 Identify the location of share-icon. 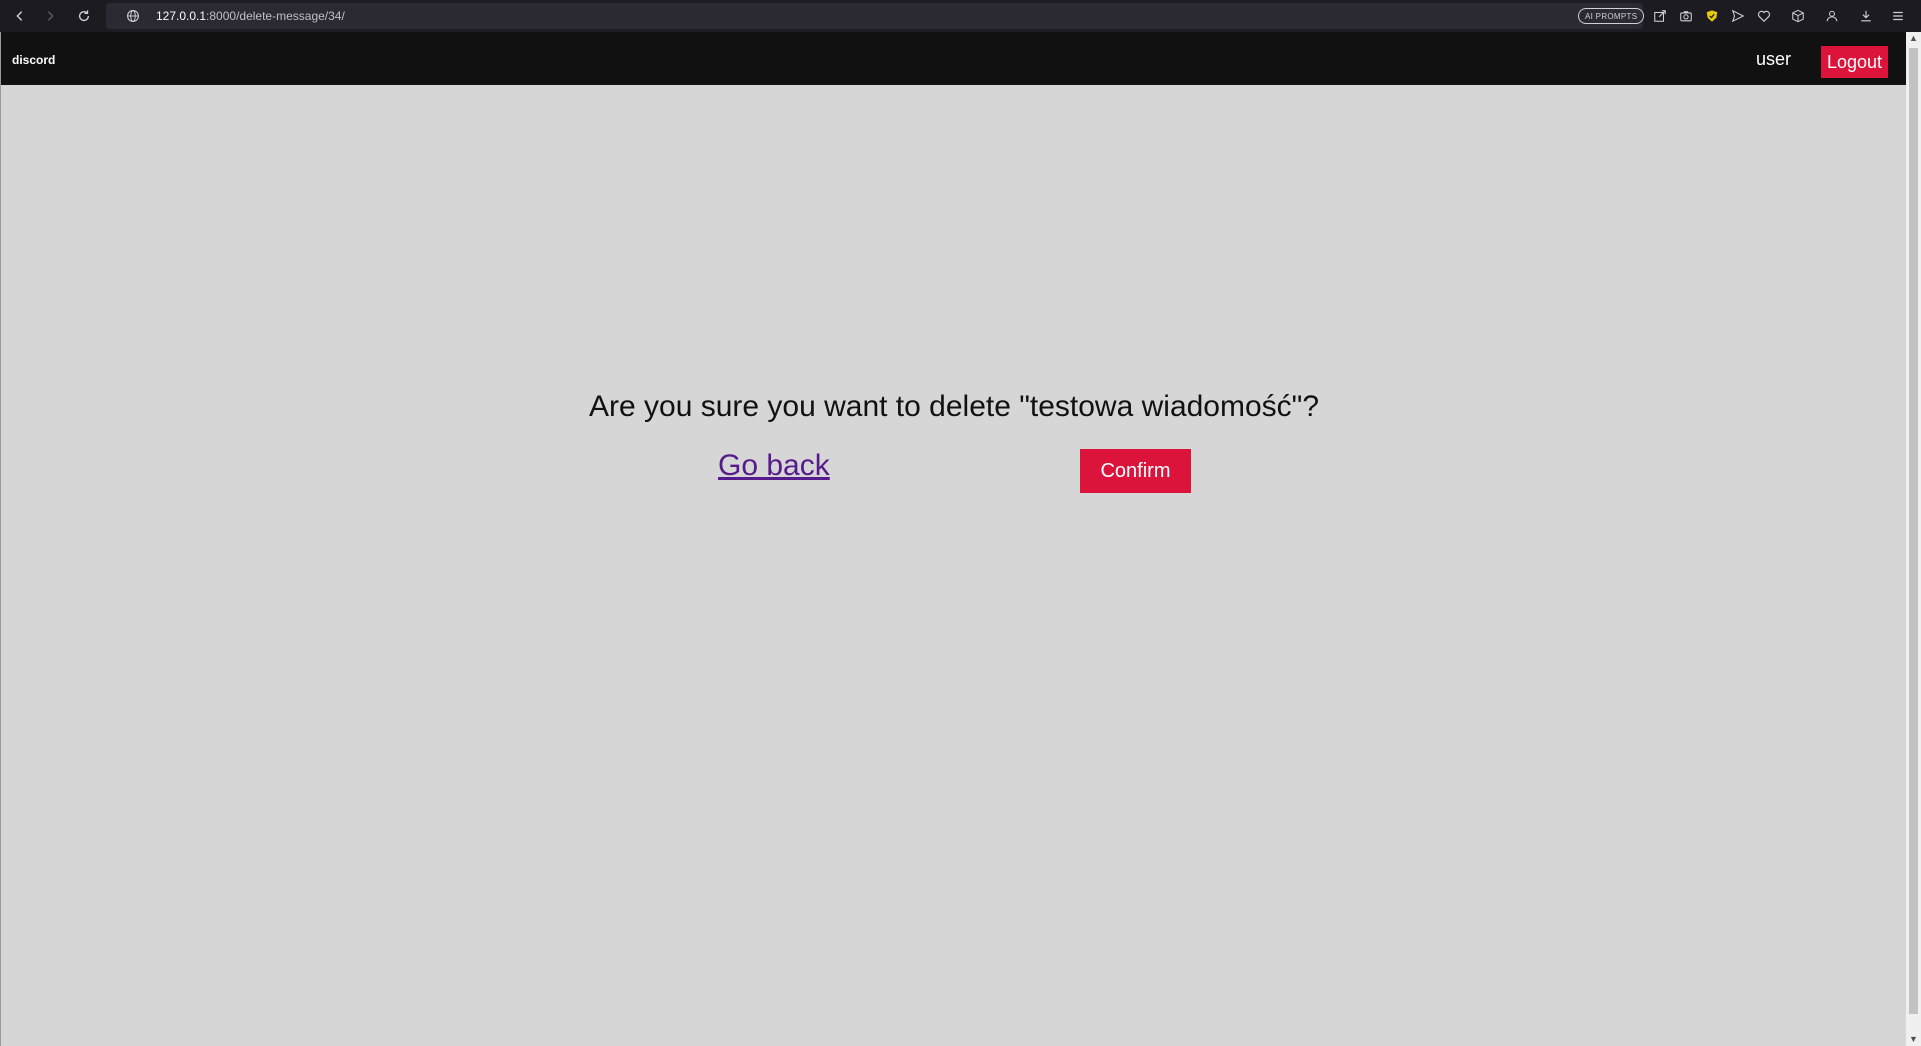
(1660, 16).